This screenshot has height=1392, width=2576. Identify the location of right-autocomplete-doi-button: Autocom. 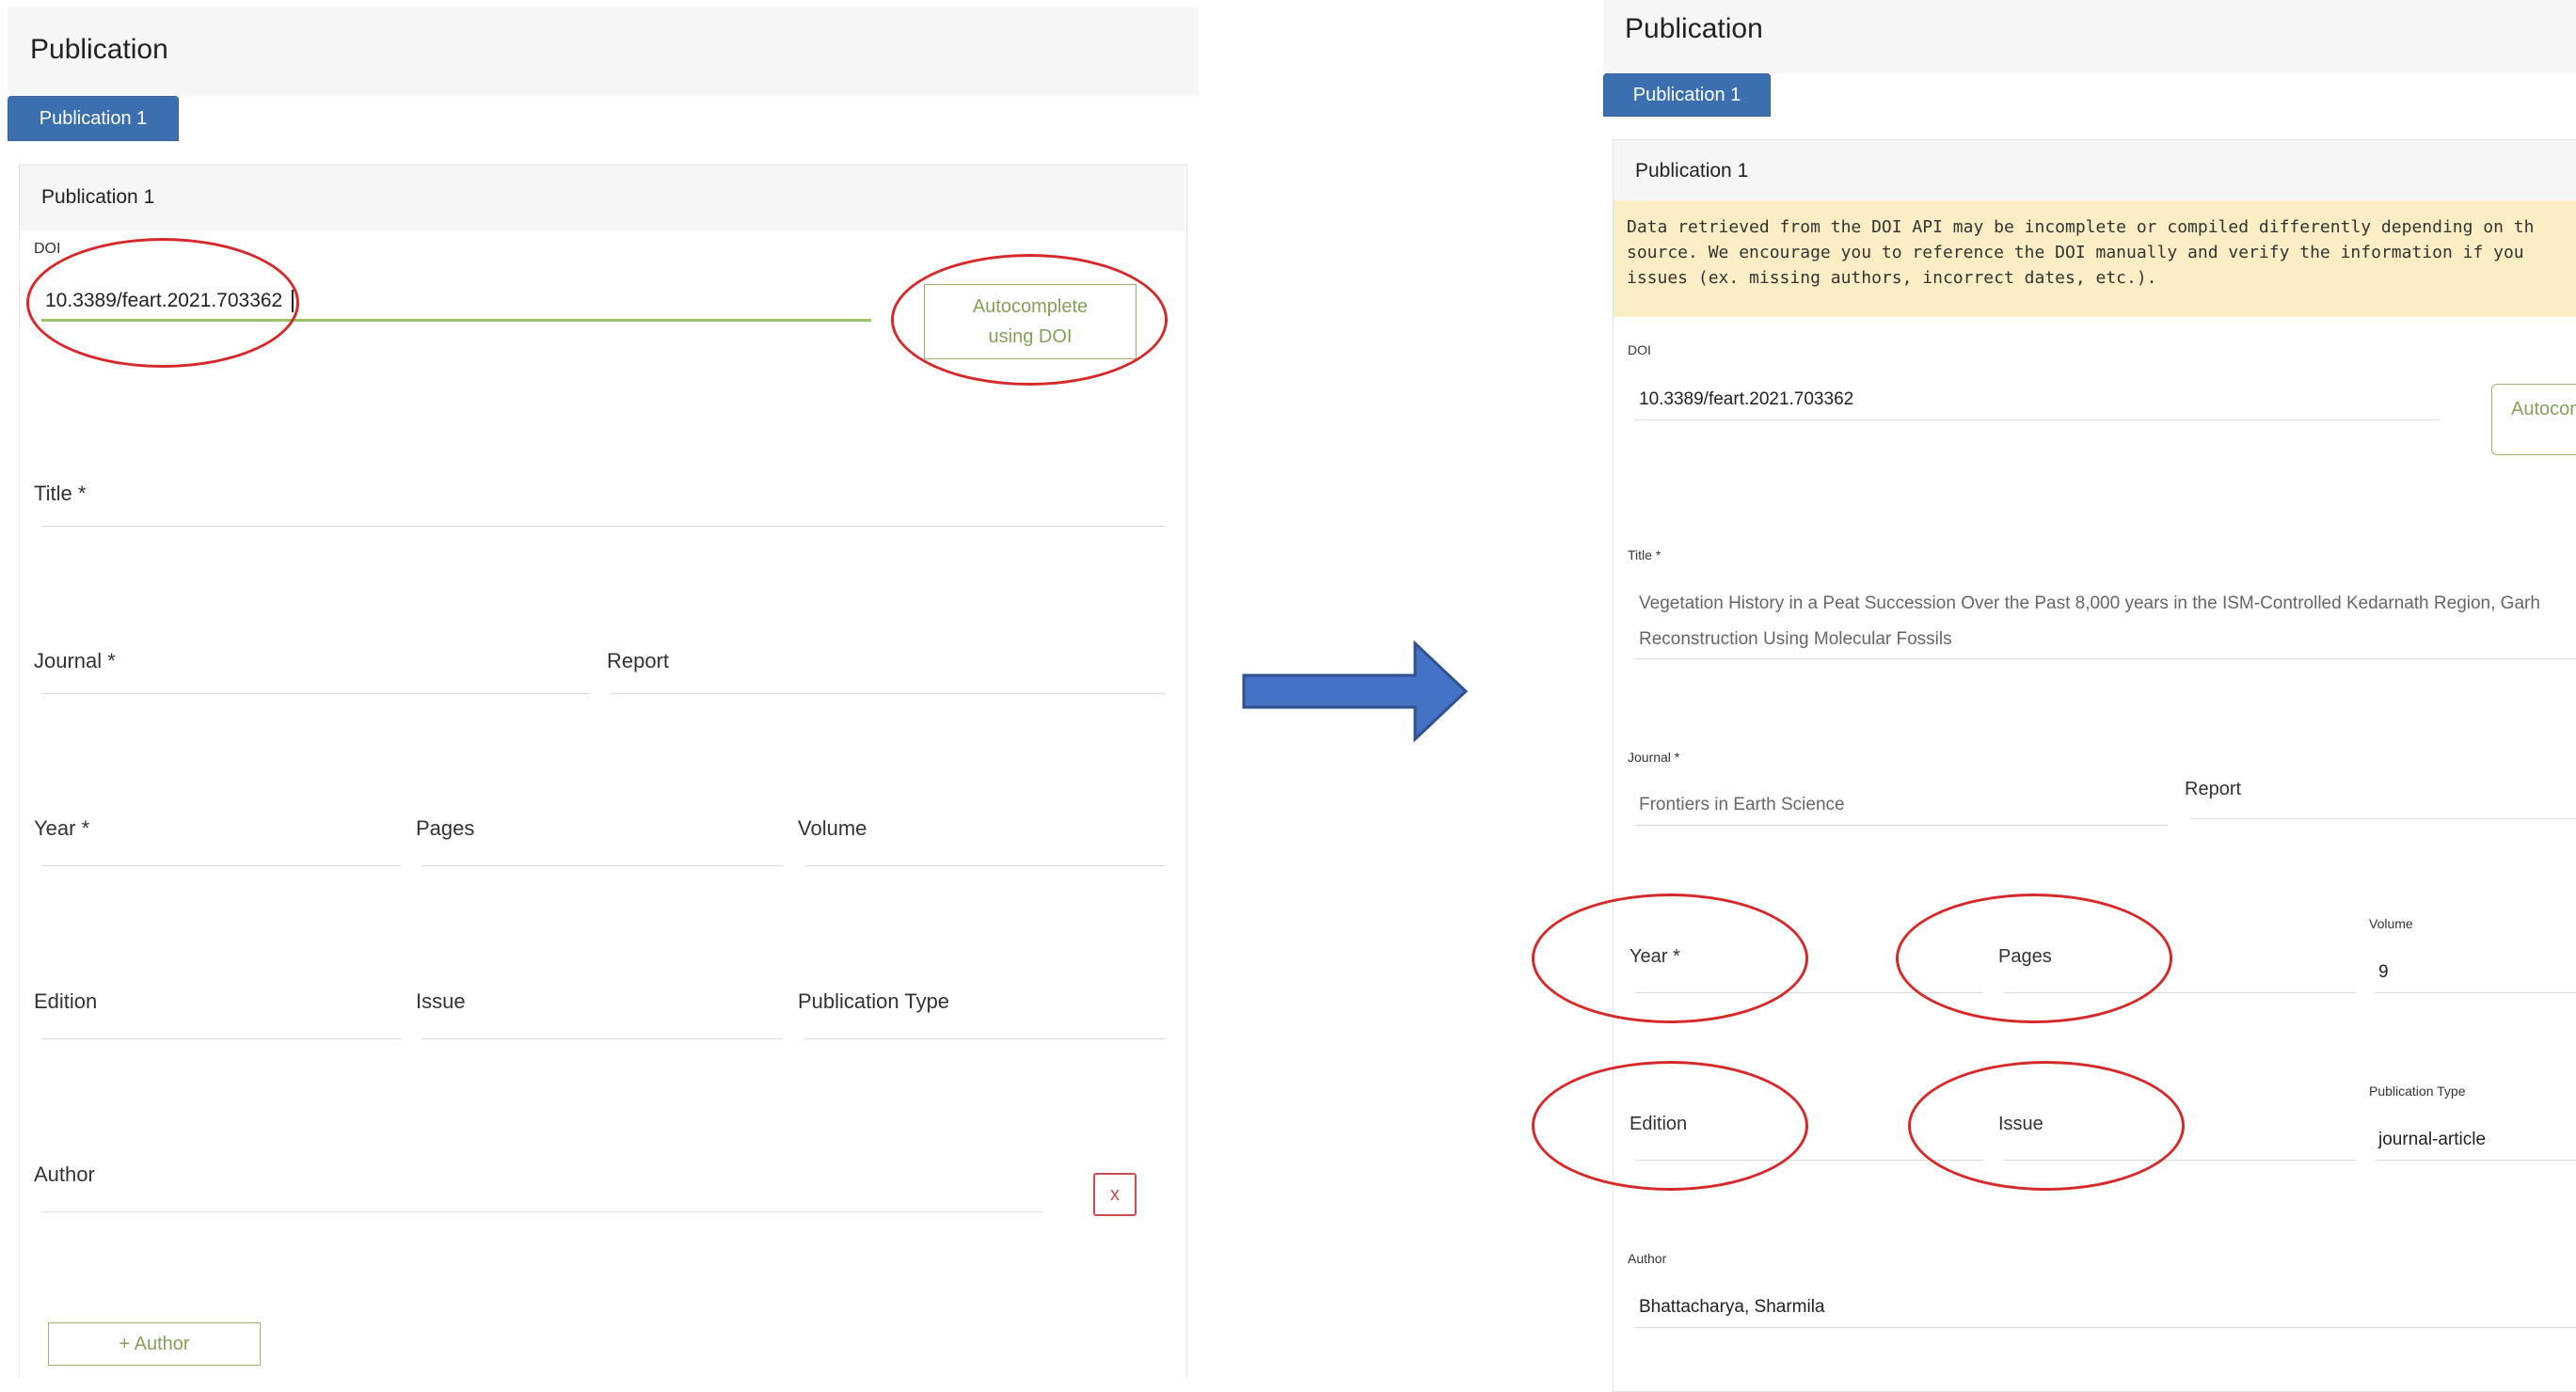
(2533, 420).